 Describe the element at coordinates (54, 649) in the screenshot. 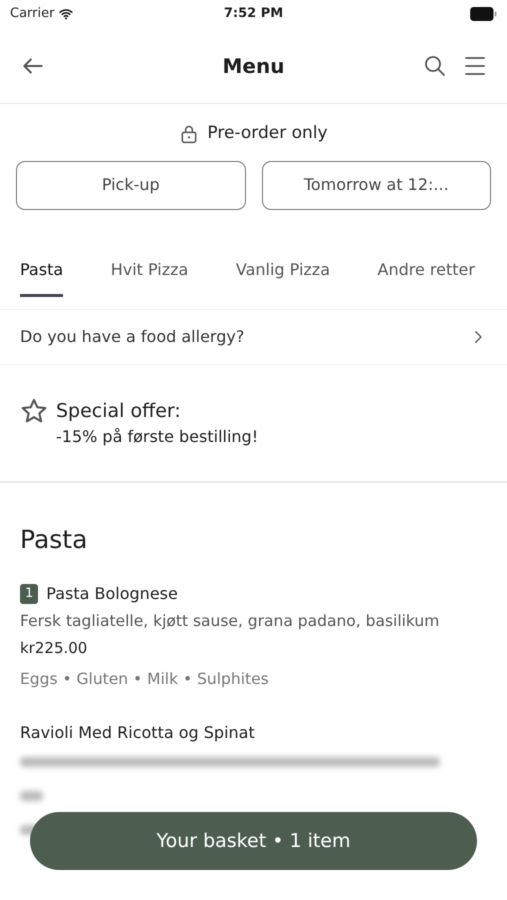

I see `item-price: kr225.00` at that location.